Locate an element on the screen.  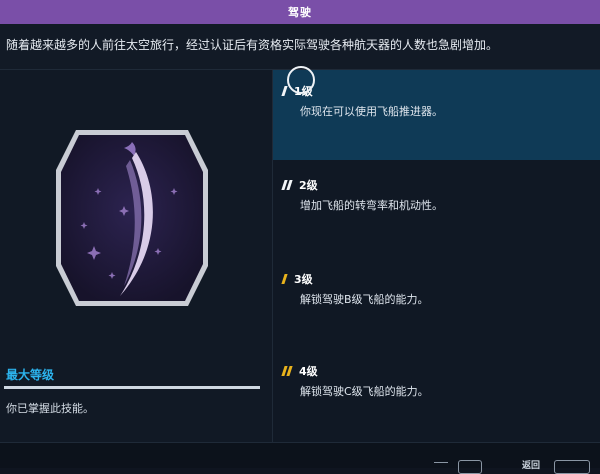
window-title-bar: 驾驶 is located at coordinates (300, 12).